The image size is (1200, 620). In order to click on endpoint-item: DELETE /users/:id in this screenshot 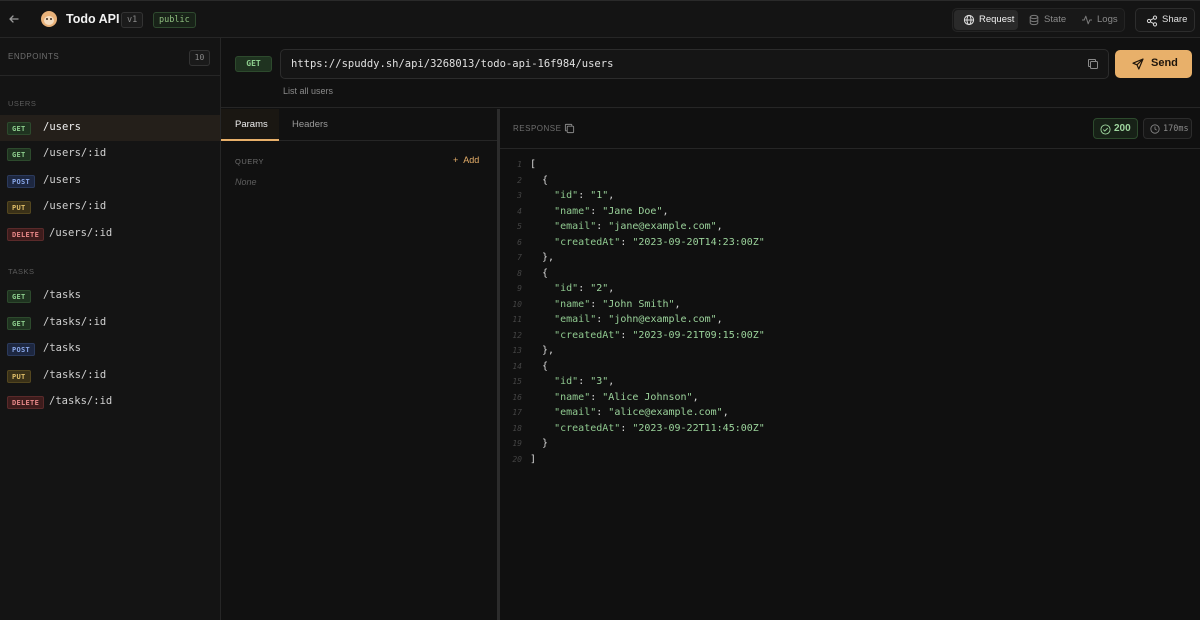, I will do `click(110, 234)`.